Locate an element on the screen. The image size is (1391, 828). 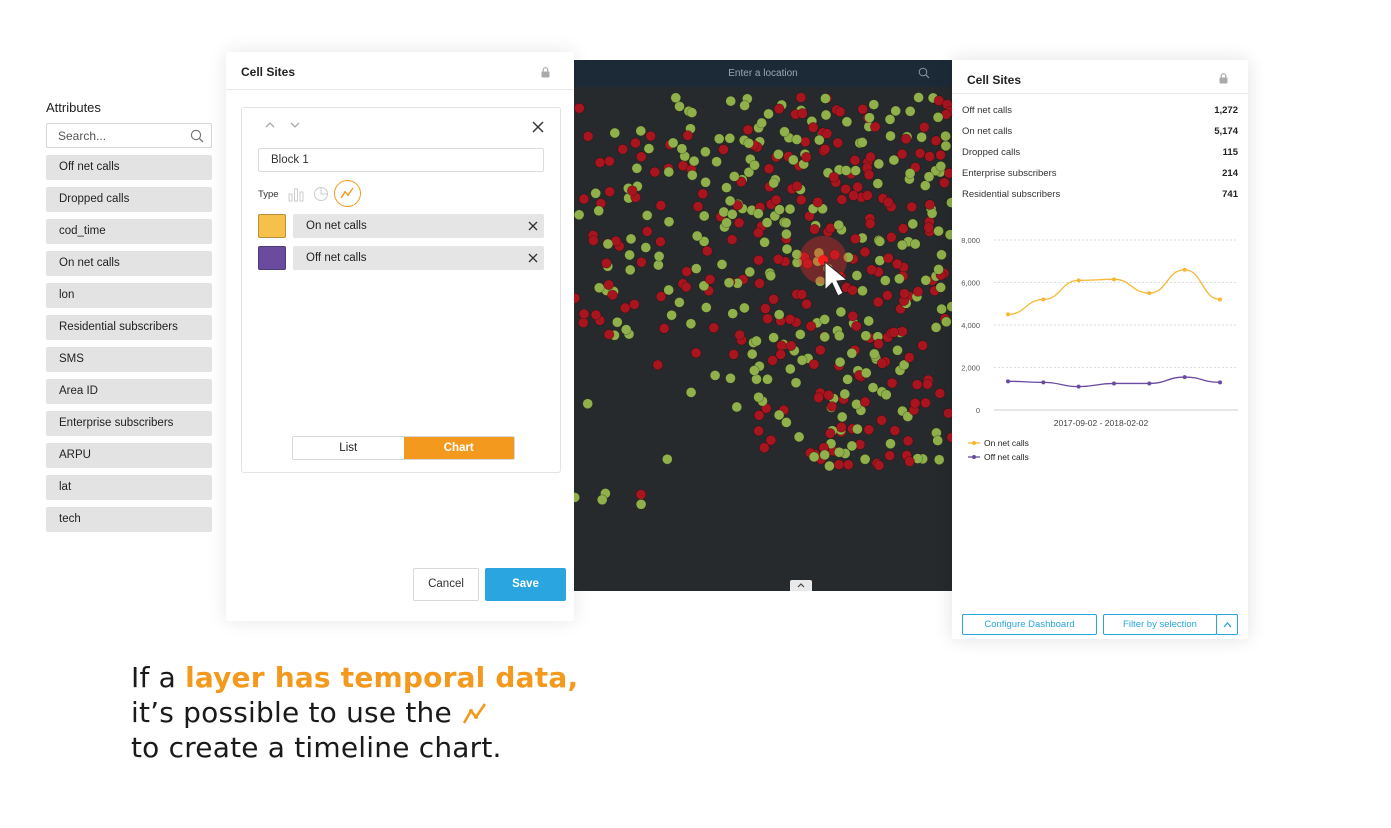
location-search-input: Enter a location is located at coordinates (763, 73).